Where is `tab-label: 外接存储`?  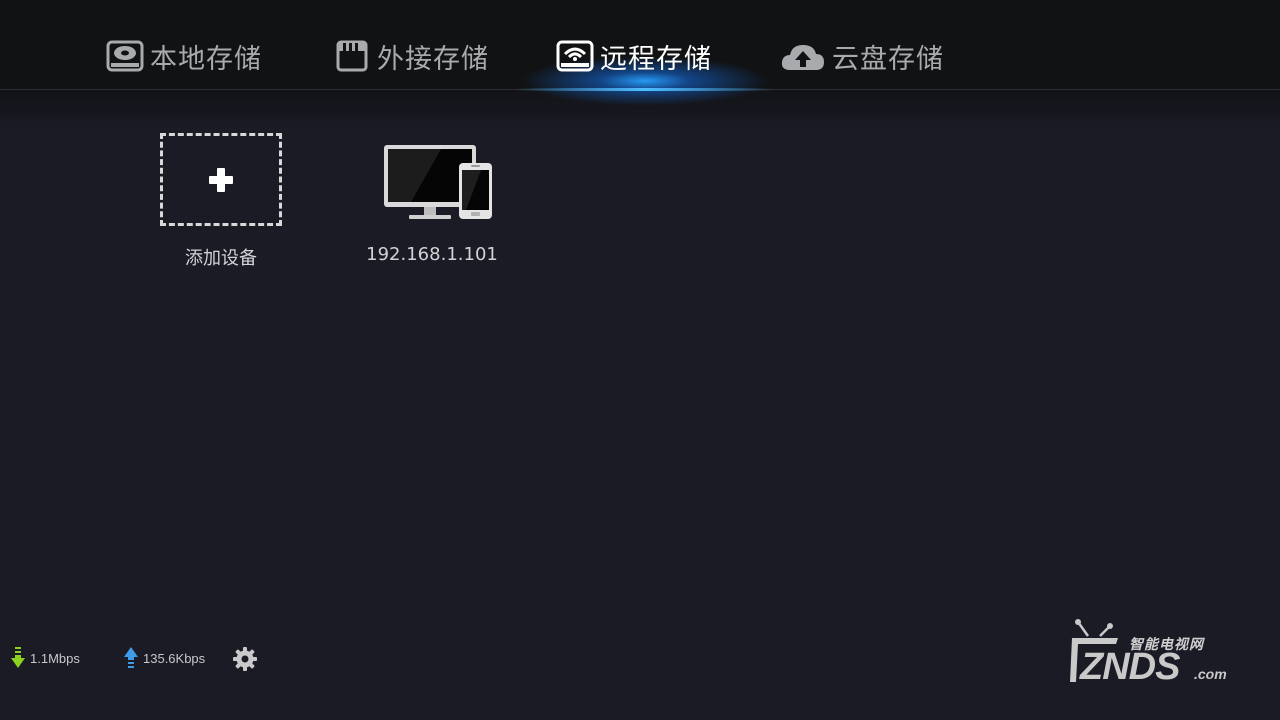 tab-label: 外接存储 is located at coordinates (433, 59).